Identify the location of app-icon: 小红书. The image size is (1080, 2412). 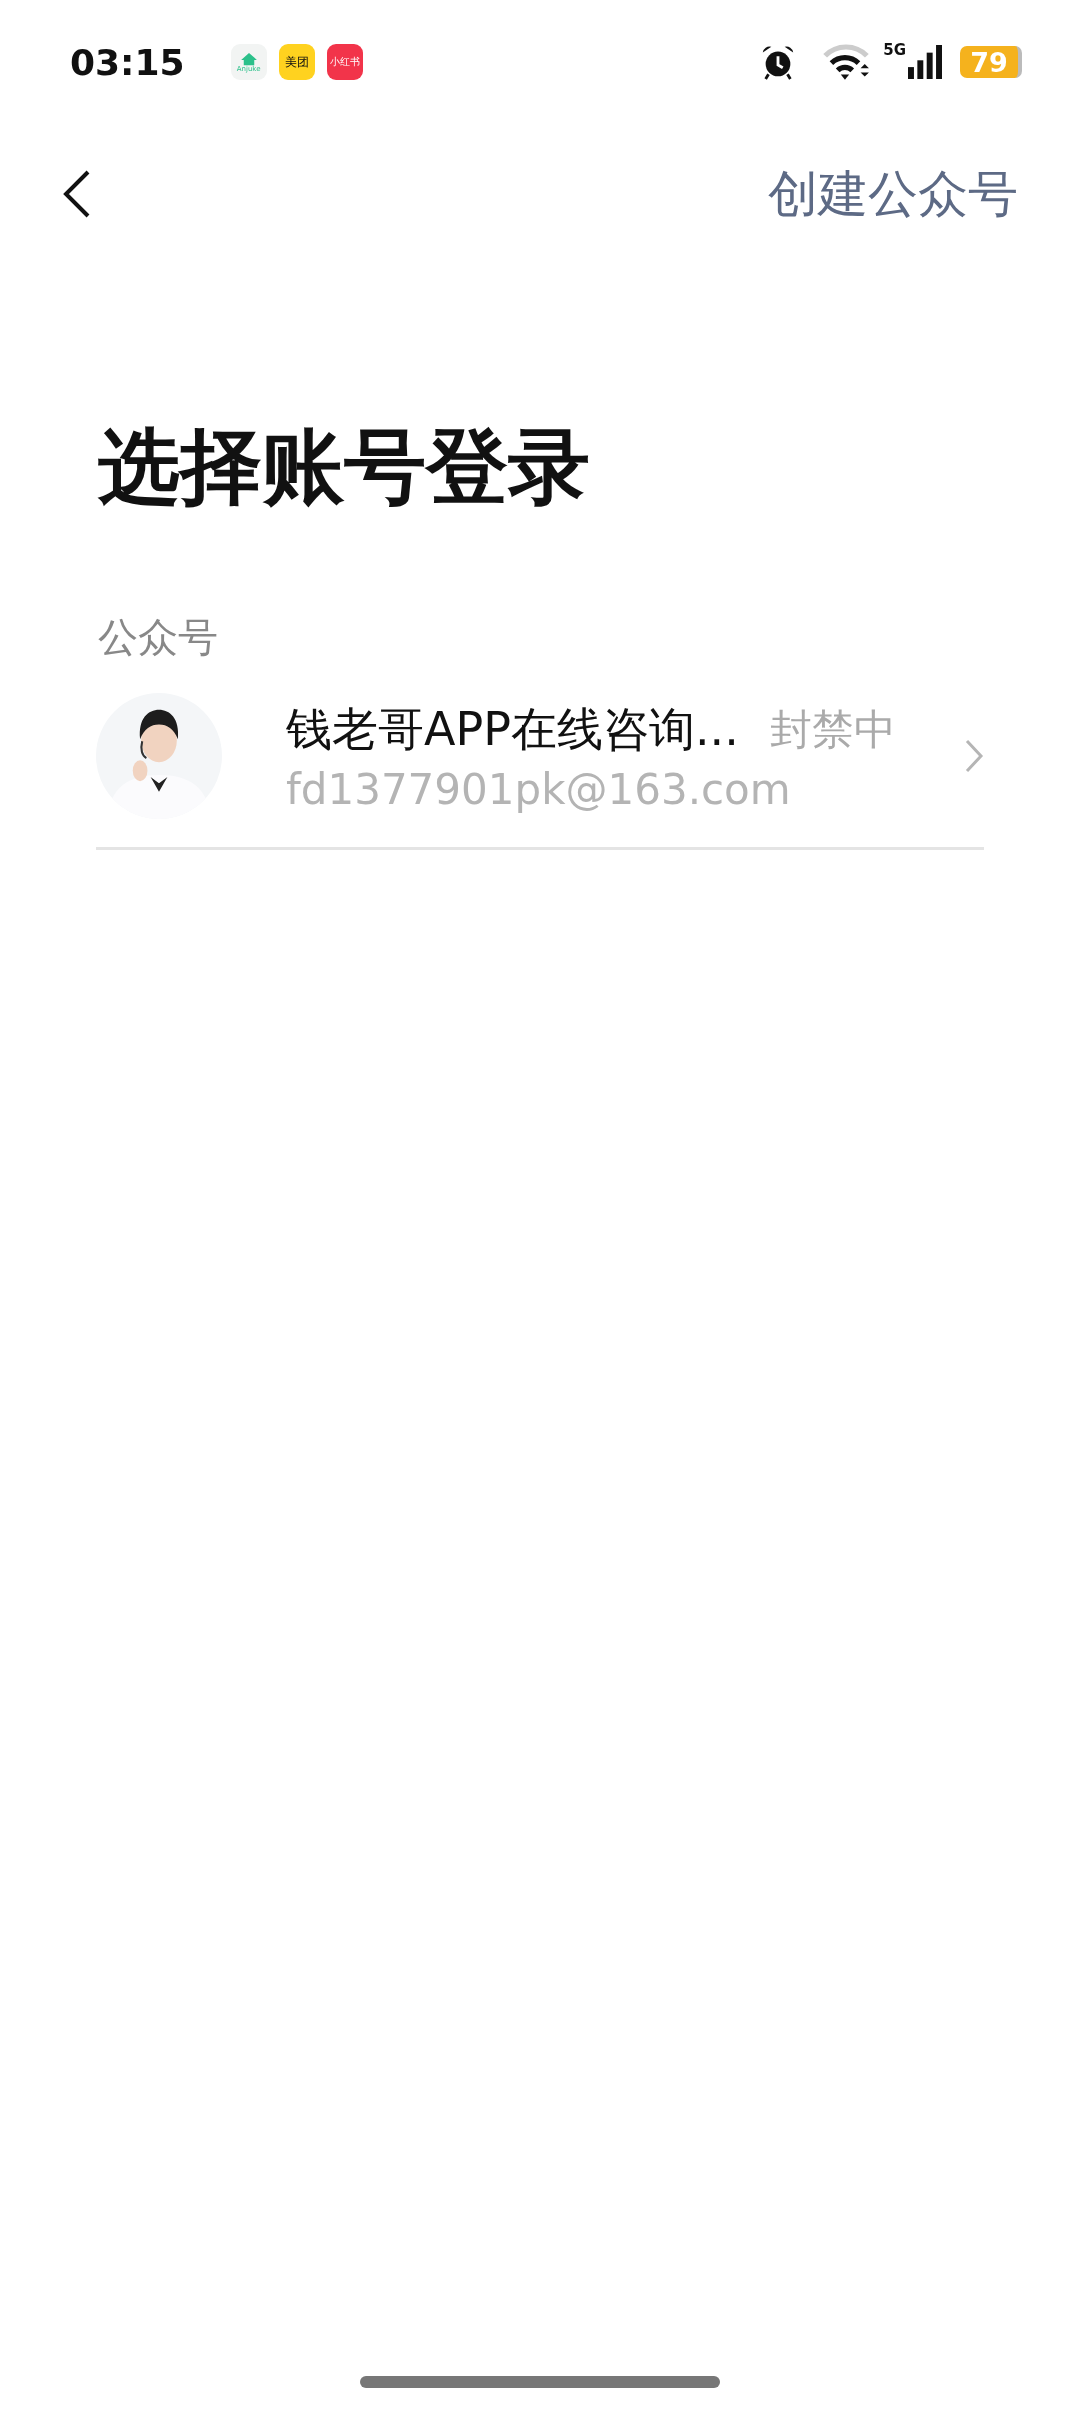
(344, 62).